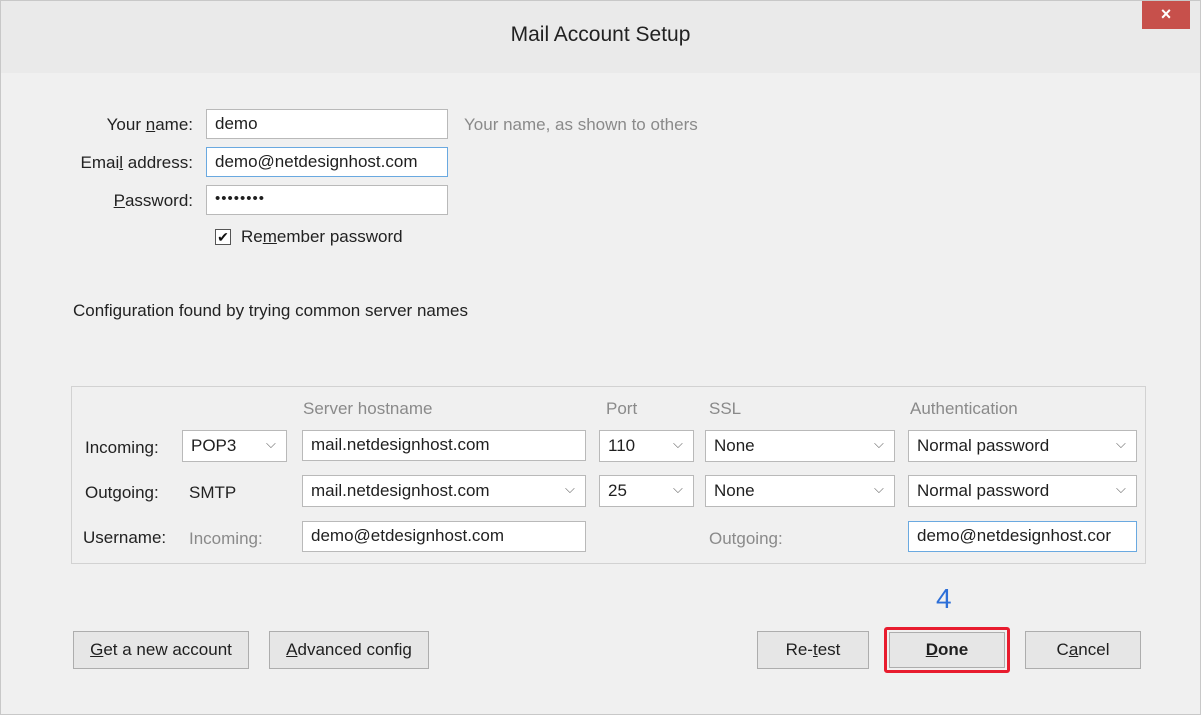 The width and height of the screenshot is (1201, 715). What do you see at coordinates (944, 598) in the screenshot?
I see `step-number-annotation: 4` at bounding box center [944, 598].